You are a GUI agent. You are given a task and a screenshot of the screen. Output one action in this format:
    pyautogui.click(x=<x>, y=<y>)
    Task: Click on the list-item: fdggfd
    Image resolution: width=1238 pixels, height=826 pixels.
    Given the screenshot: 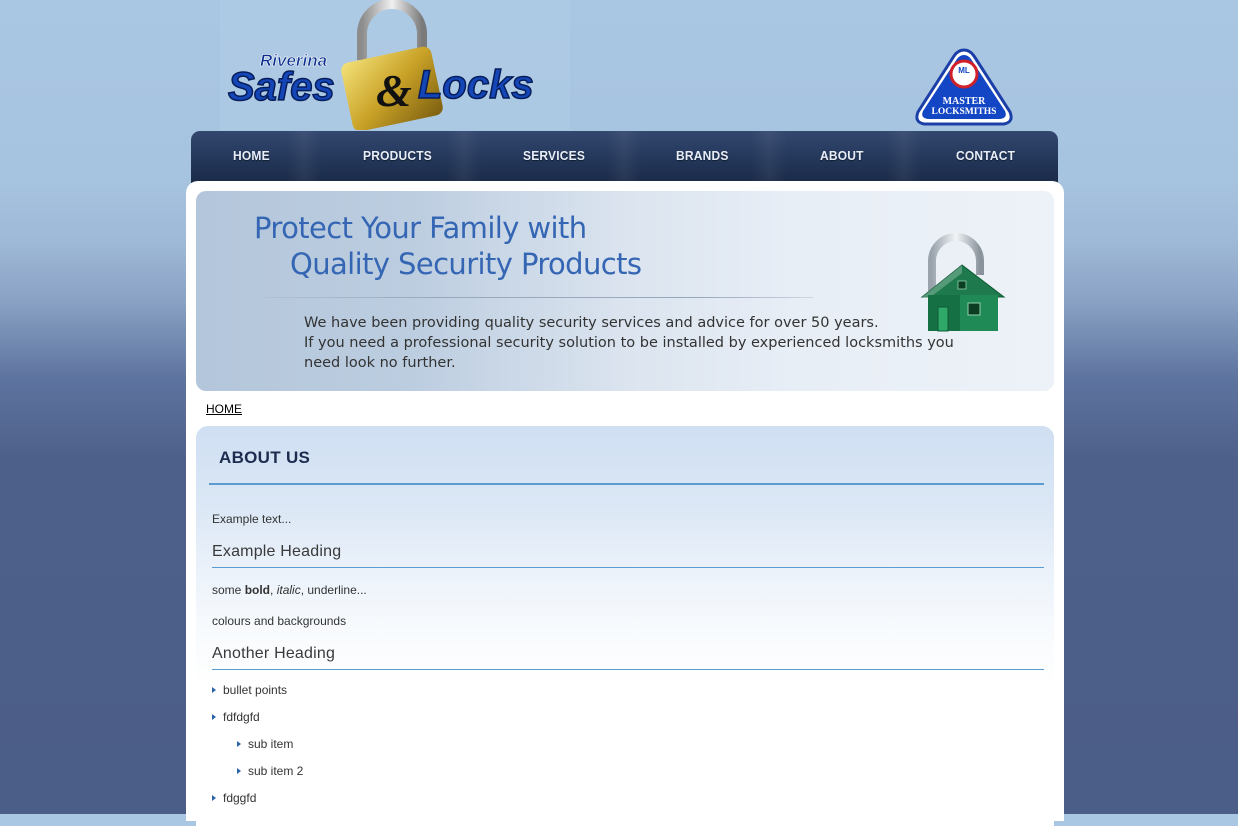 What is the action you would take?
    pyautogui.click(x=234, y=798)
    